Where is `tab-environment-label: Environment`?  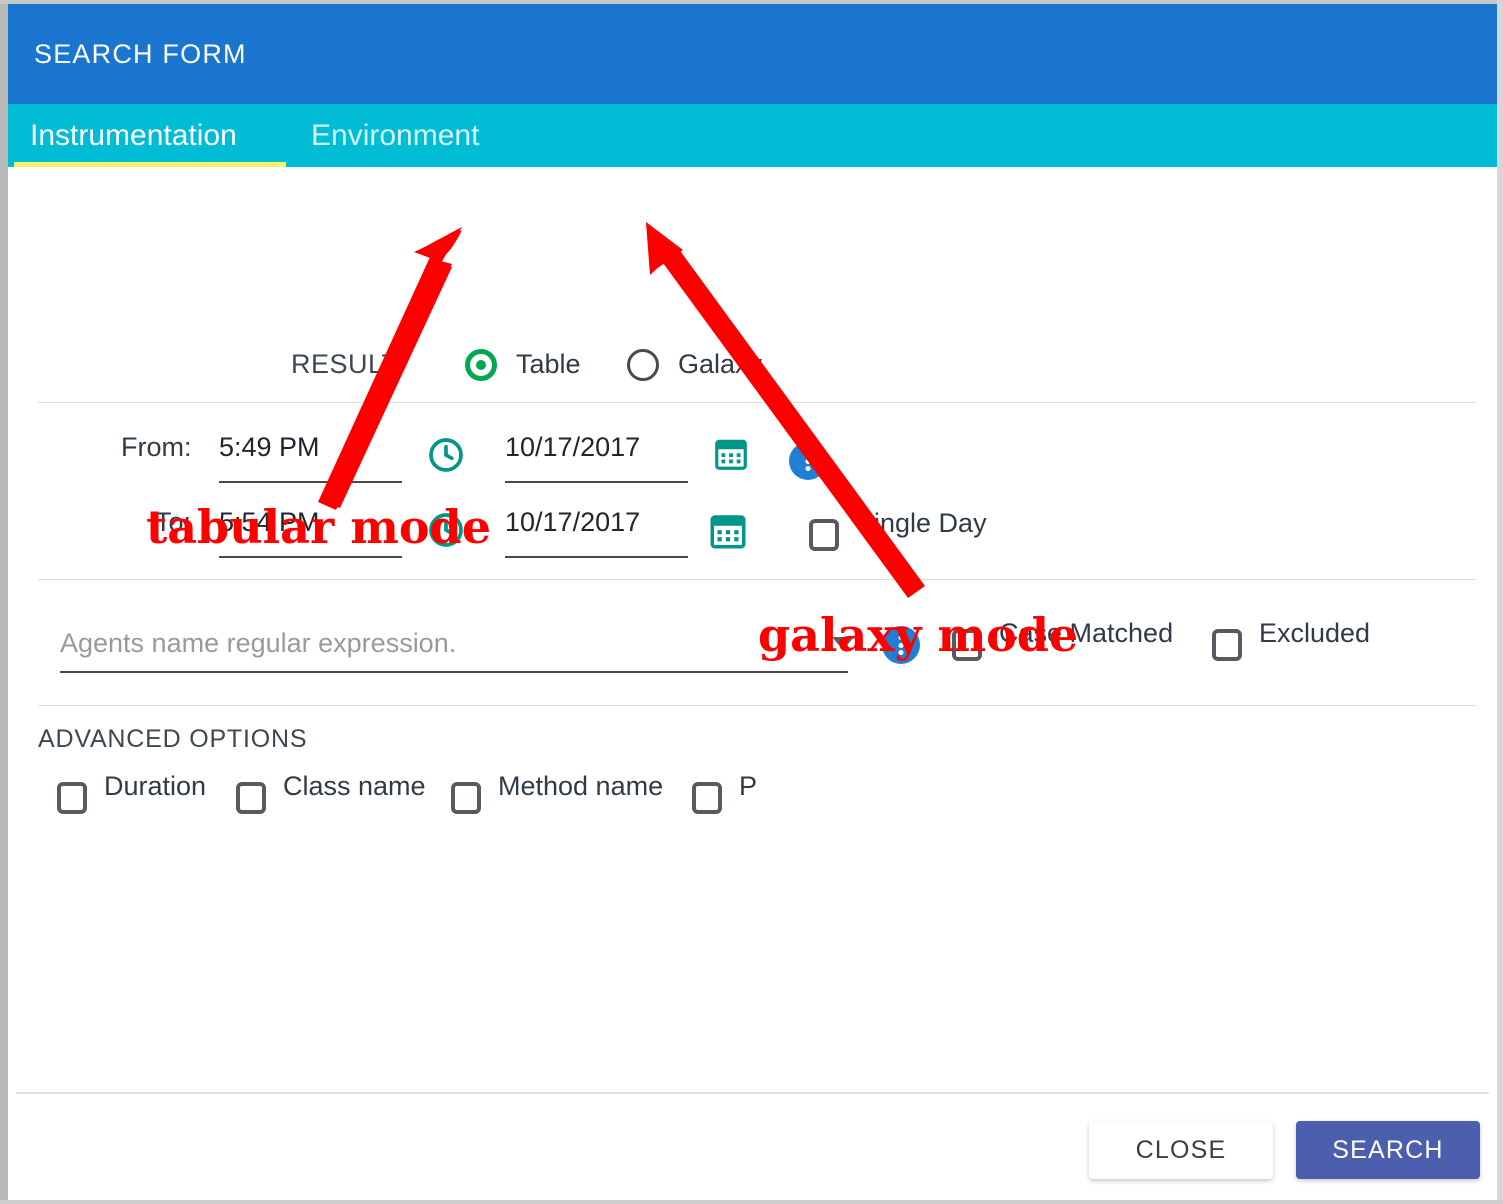 tab-environment-label: Environment is located at coordinates (395, 135).